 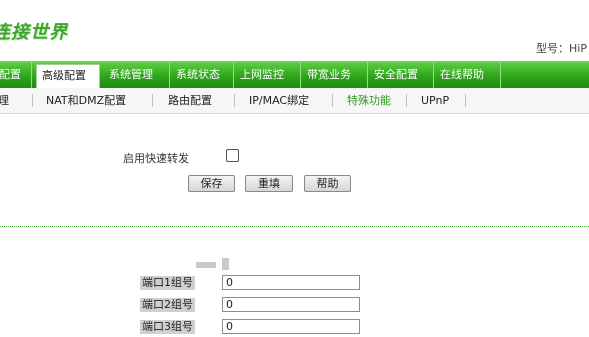 What do you see at coordinates (68, 76) in the screenshot?
I see `nav-item-advanced-config: 高级配置` at bounding box center [68, 76].